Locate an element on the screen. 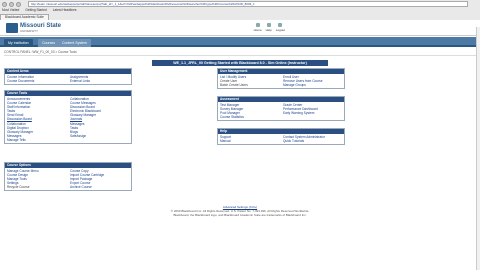  logout-button: Logout is located at coordinates (280, 27).